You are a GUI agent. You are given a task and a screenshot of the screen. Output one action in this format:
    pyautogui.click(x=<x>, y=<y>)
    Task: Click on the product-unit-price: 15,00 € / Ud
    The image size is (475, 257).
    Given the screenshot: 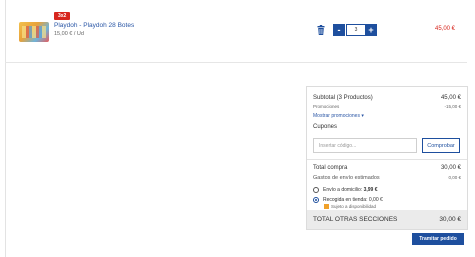 What is the action you would take?
    pyautogui.click(x=69, y=34)
    